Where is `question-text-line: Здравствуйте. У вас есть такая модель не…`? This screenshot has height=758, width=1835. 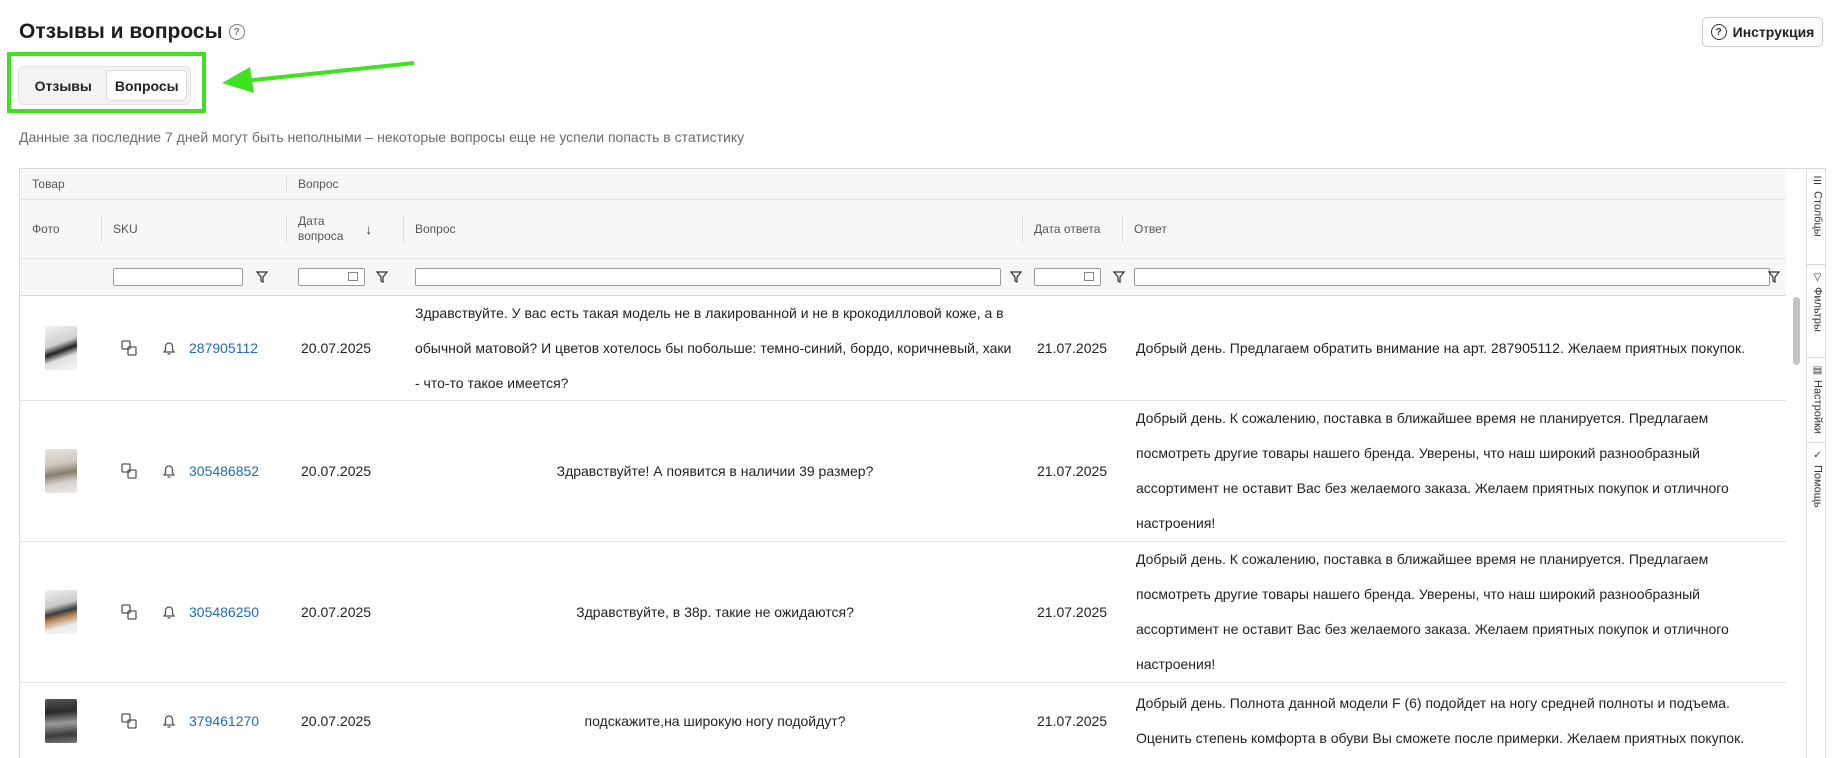 question-text-line: Здравствуйте. У вас есть такая модель не… is located at coordinates (709, 312).